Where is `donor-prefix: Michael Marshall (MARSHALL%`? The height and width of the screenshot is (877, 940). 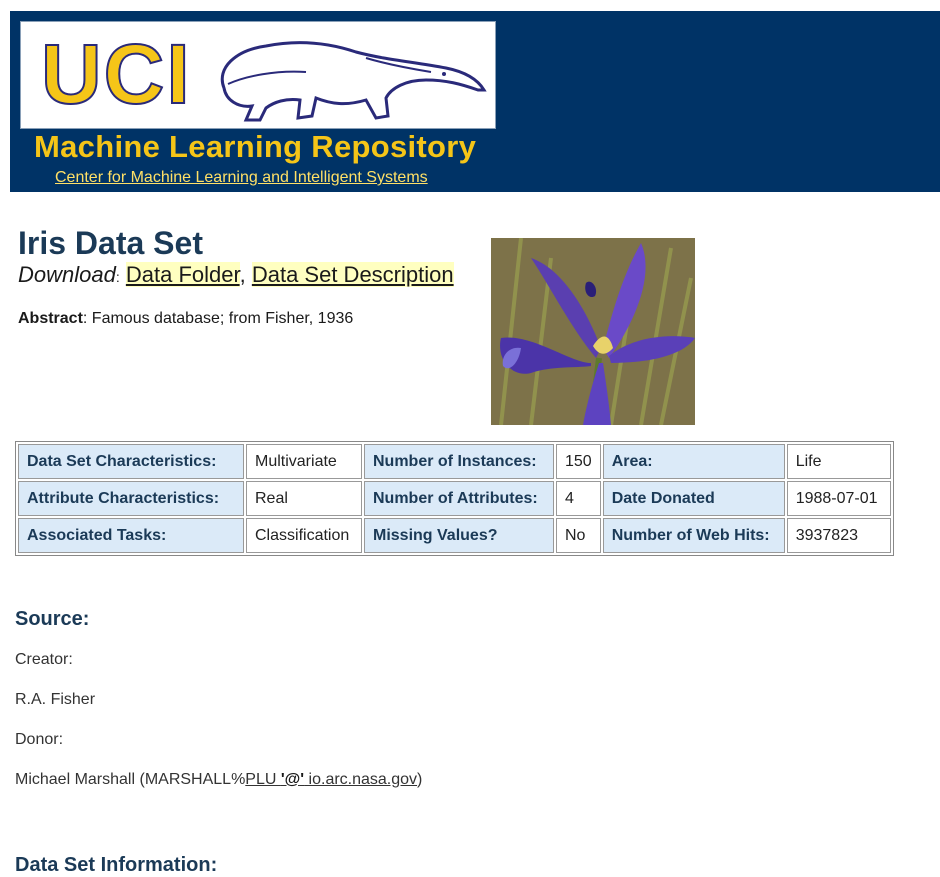
donor-prefix: Michael Marshall (MARSHALL% is located at coordinates (130, 779).